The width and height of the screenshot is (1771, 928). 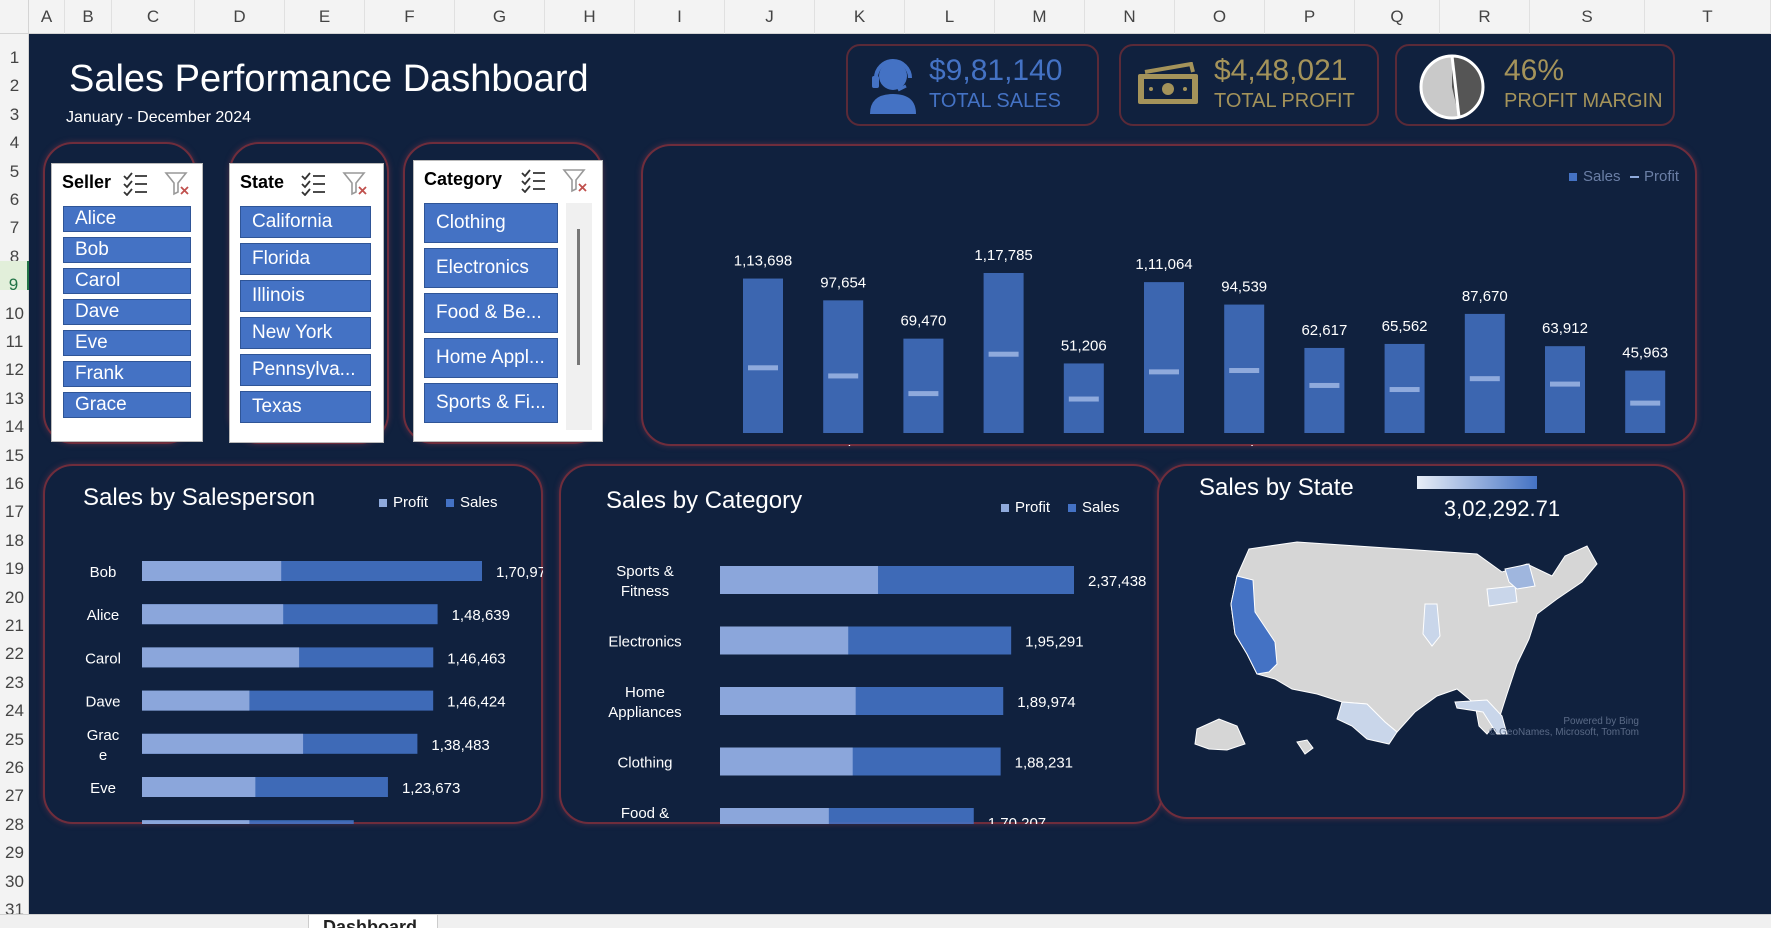 I want to click on column-header: G, so click(x=500, y=17).